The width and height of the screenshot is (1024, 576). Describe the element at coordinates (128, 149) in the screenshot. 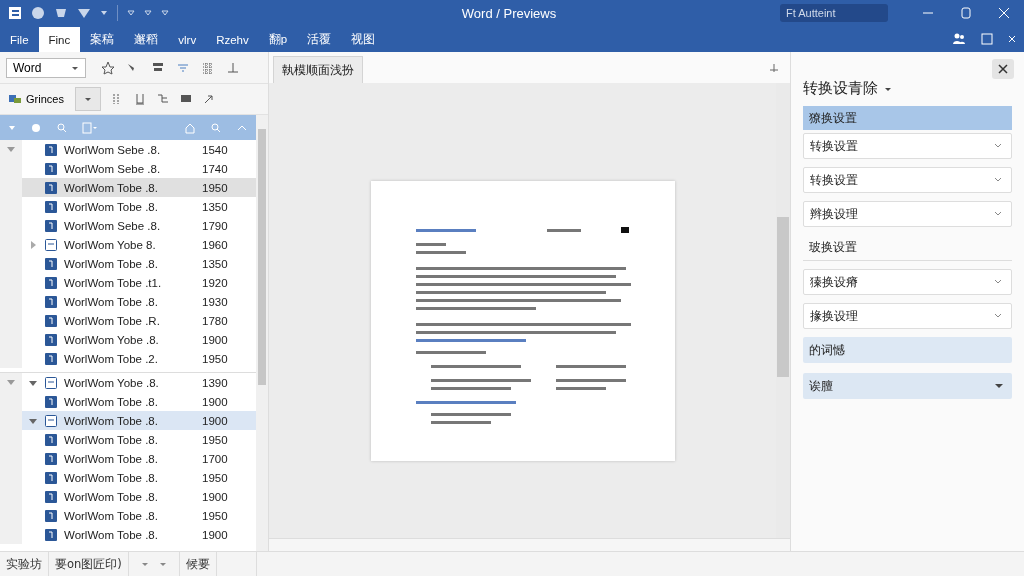

I see `file-row: WorlWom Sebe .8. 1540` at that location.